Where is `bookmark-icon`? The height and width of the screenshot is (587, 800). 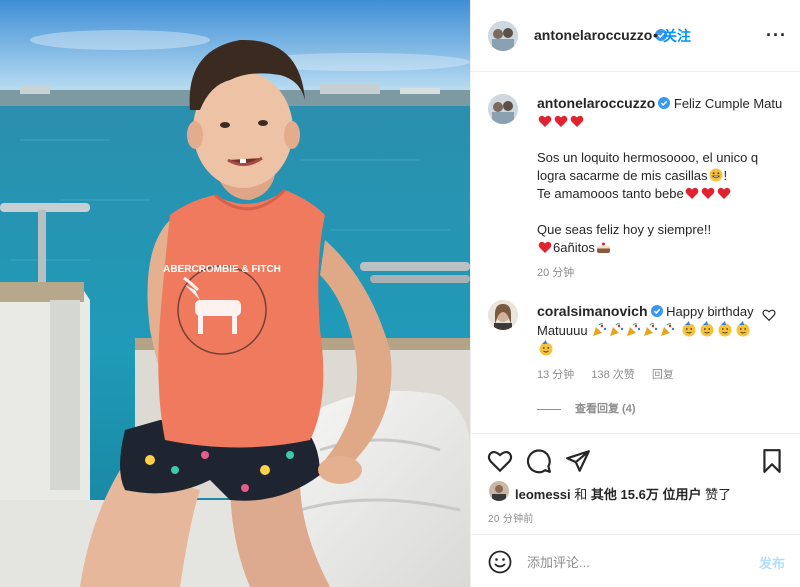 bookmark-icon is located at coordinates (772, 461).